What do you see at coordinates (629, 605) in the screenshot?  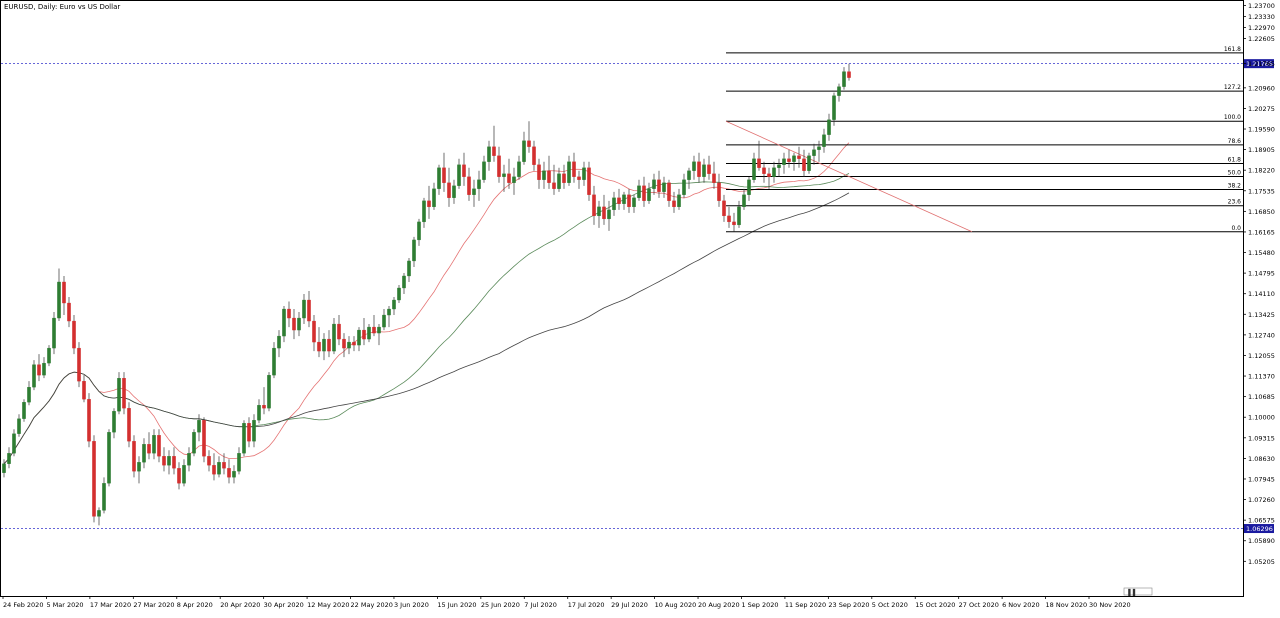 I see `x-tick-label: 29 Jul 2020` at bounding box center [629, 605].